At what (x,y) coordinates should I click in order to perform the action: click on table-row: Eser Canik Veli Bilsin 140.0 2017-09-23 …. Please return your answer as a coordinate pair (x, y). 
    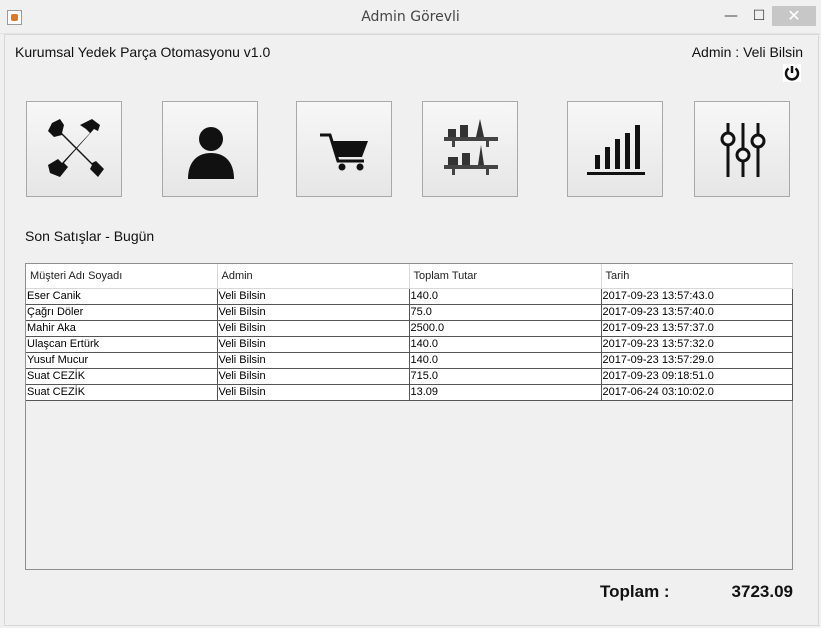
    Looking at the image, I should click on (409, 296).